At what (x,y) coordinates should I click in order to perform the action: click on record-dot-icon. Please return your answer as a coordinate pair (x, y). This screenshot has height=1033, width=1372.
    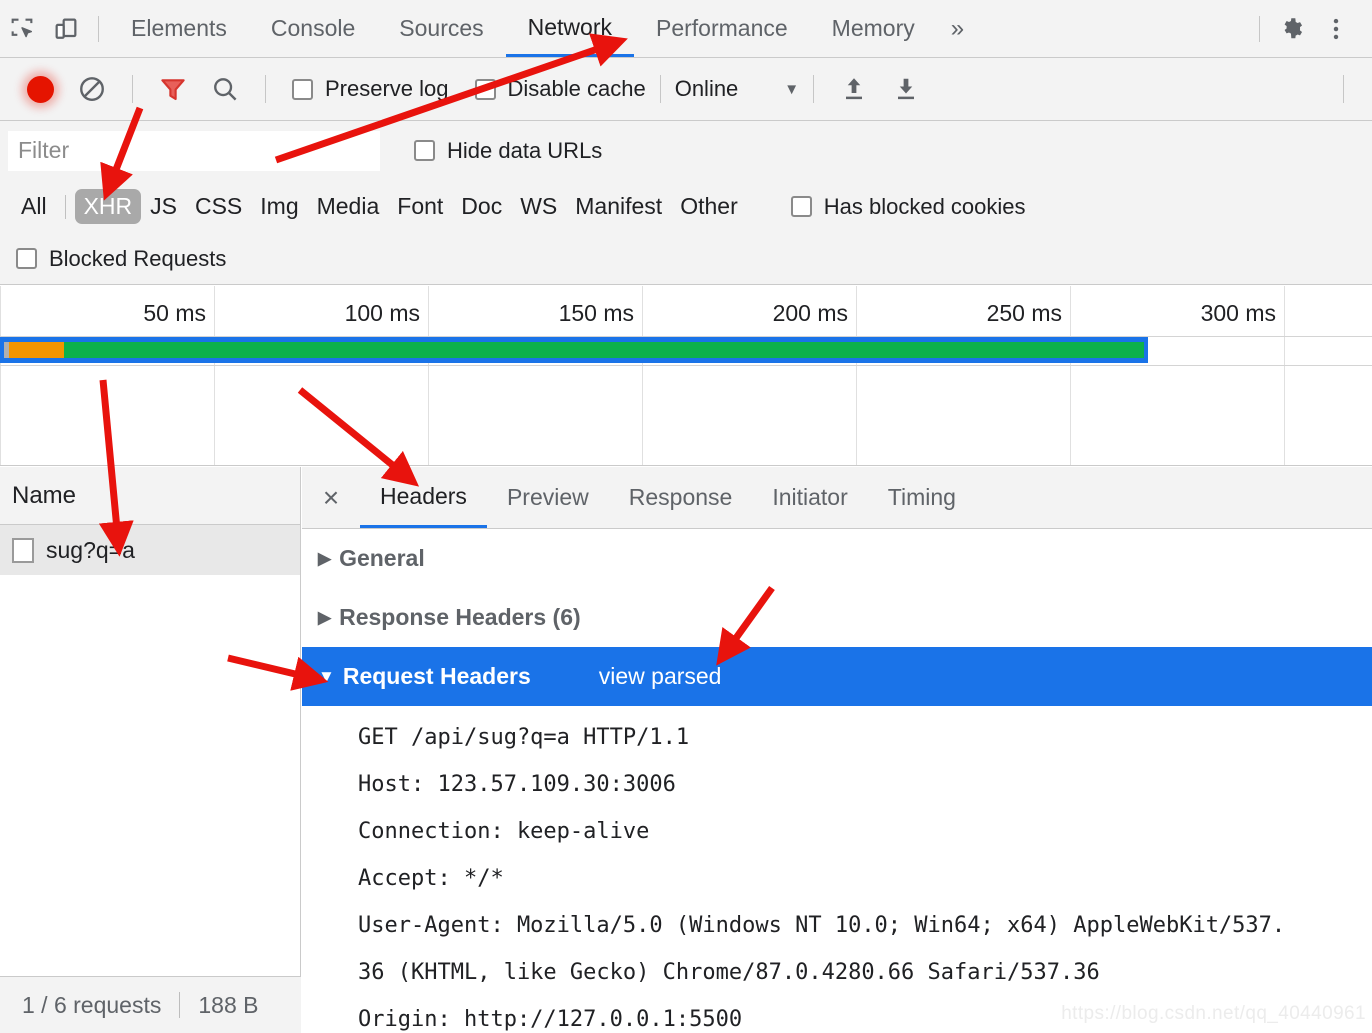
    Looking at the image, I should click on (40, 89).